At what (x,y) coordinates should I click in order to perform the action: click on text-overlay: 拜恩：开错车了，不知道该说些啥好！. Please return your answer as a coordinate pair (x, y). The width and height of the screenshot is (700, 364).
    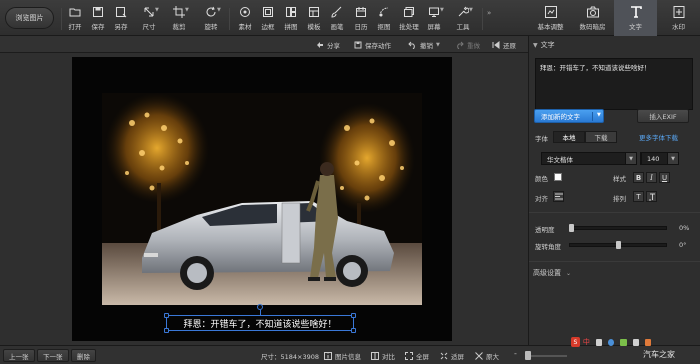
    Looking at the image, I should click on (260, 323).